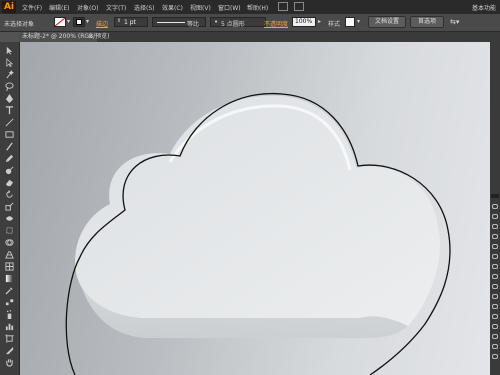  What do you see at coordinates (276, 23) in the screenshot?
I see `opacity-label: 不透明度` at bounding box center [276, 23].